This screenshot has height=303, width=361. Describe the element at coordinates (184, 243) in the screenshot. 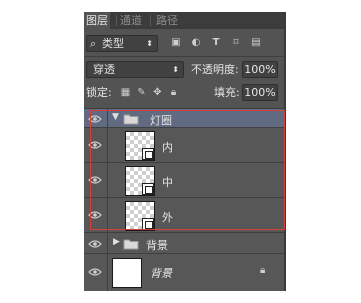

I see `layer-group-beijing: ▶ 背景` at that location.